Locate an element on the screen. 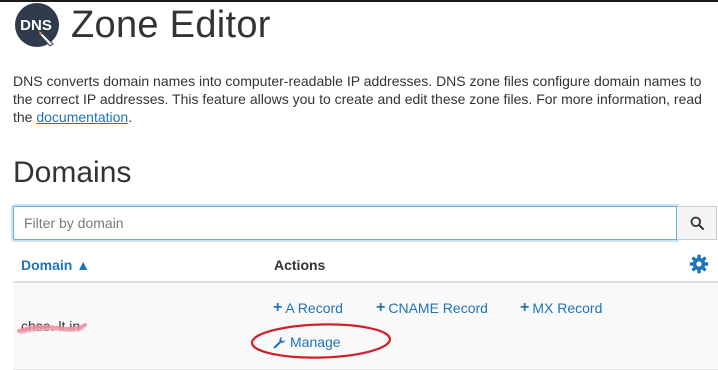 This screenshot has width=718, height=370. search-button is located at coordinates (697, 223).